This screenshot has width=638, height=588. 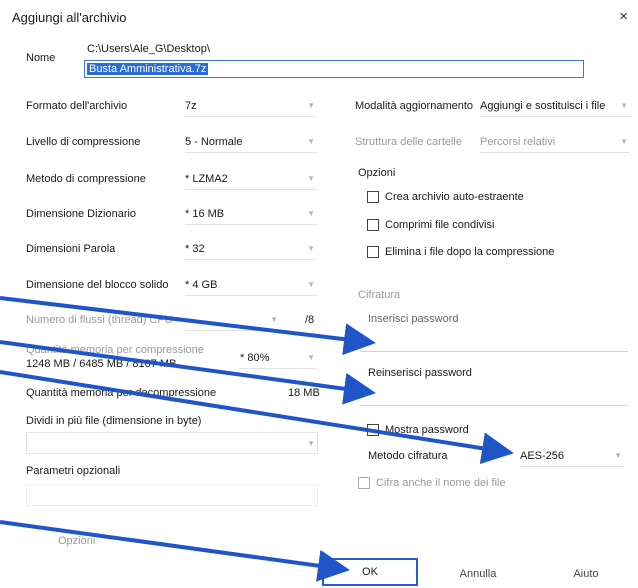 What do you see at coordinates (201, 284) in the screenshot?
I see `solid-value: * 4 GB` at bounding box center [201, 284].